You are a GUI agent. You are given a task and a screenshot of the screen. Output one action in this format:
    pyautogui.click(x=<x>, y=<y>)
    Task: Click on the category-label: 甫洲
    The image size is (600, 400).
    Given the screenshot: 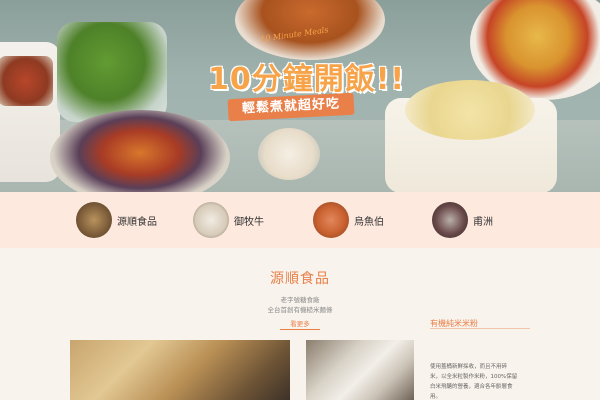 What is the action you would take?
    pyautogui.click(x=483, y=222)
    